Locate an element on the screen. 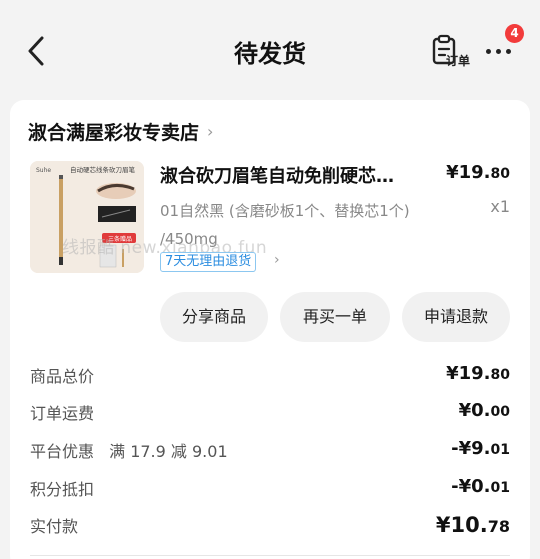  platform-discount-row: 平台优惠 满 17.9 减 9.01 -¥9.01 is located at coordinates (270, 450).